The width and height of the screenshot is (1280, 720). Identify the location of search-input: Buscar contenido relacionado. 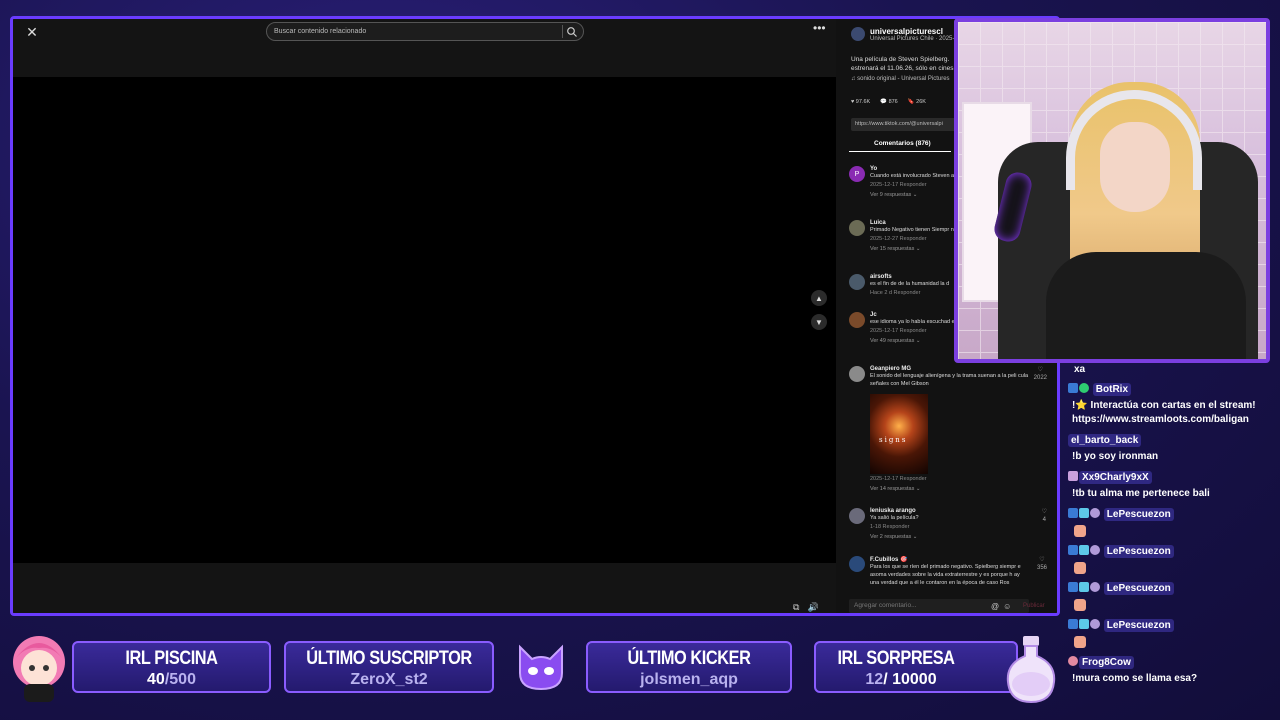
(425, 31).